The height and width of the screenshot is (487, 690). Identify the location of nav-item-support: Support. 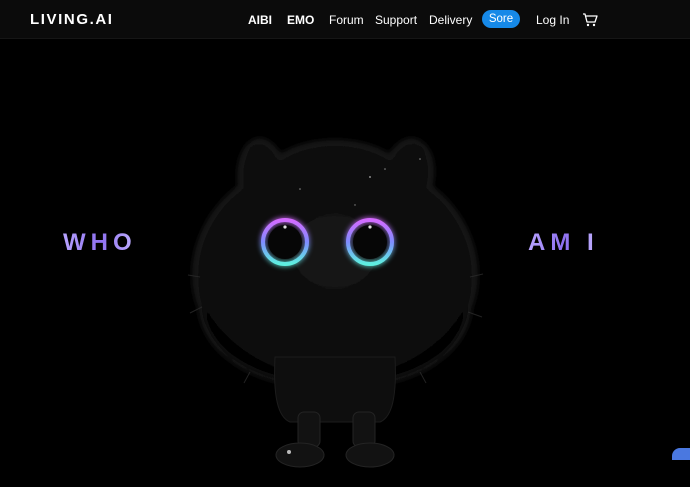
(396, 20).